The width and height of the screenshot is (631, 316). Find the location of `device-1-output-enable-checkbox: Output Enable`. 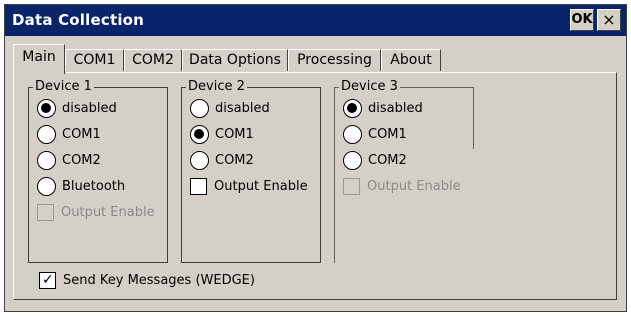

device-1-output-enable-checkbox: Output Enable is located at coordinates (96, 212).